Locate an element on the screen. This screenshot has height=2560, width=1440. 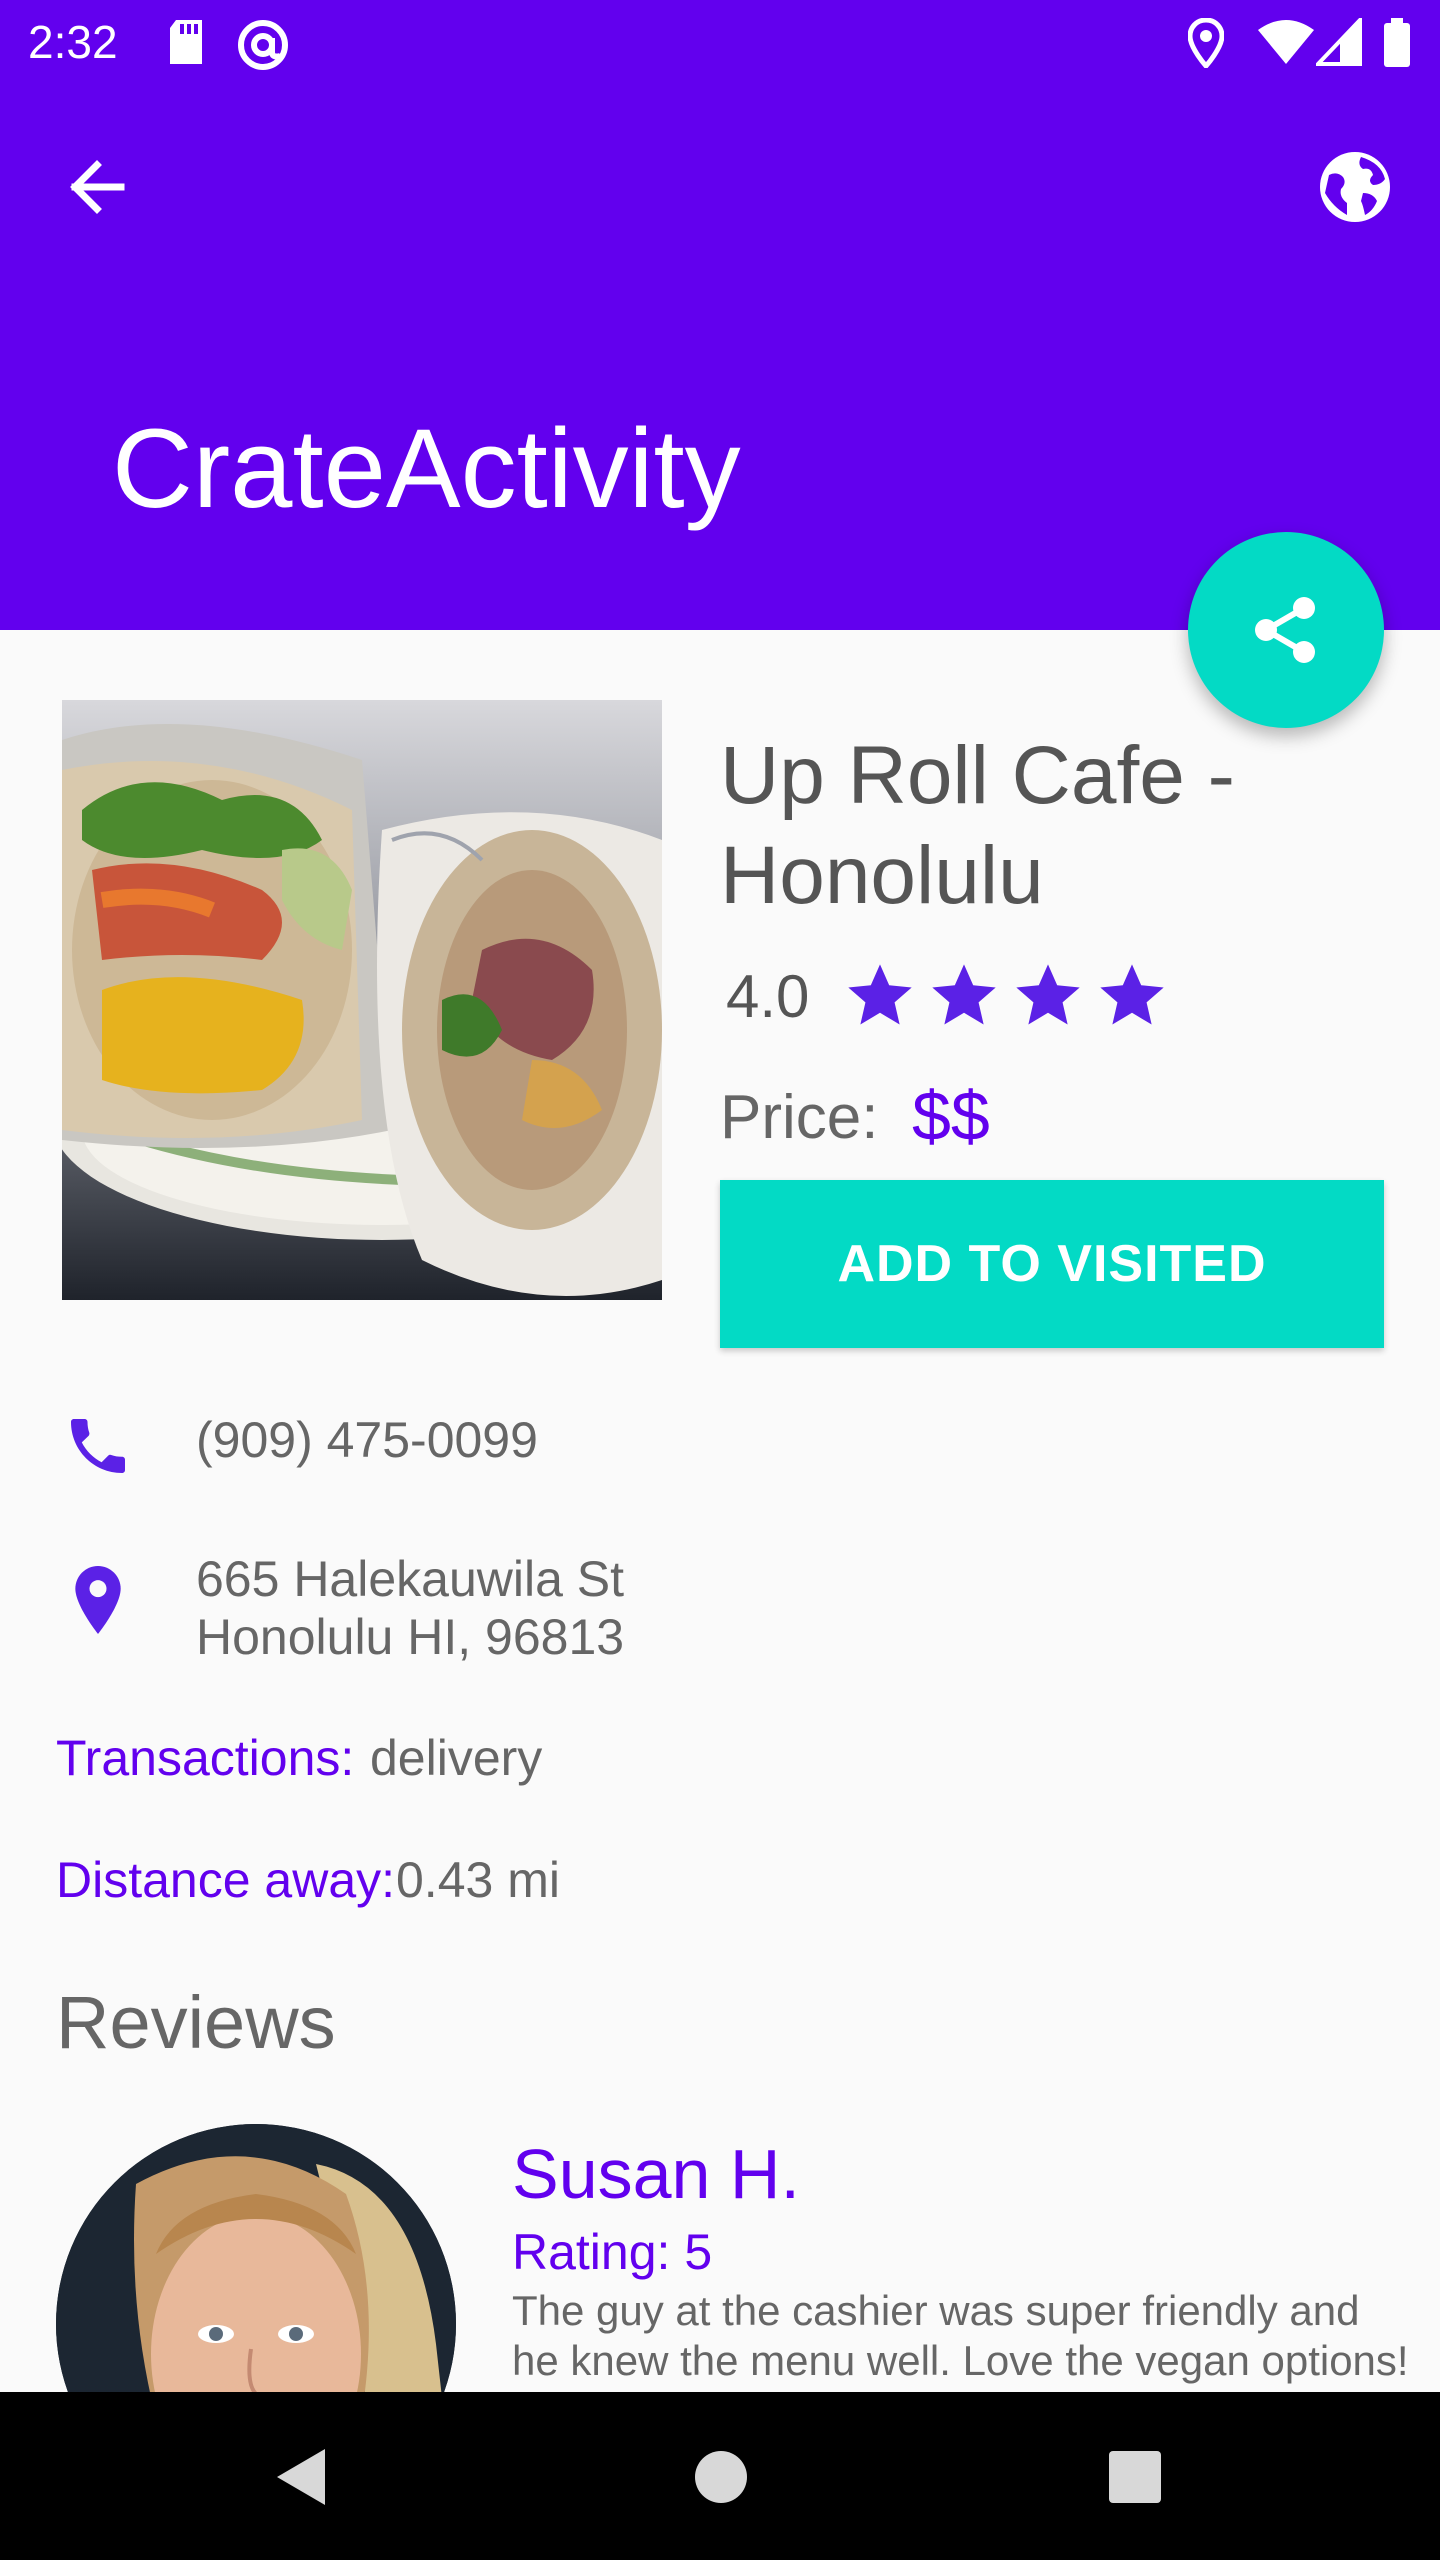
nav-back-icon is located at coordinates (301, 2477).